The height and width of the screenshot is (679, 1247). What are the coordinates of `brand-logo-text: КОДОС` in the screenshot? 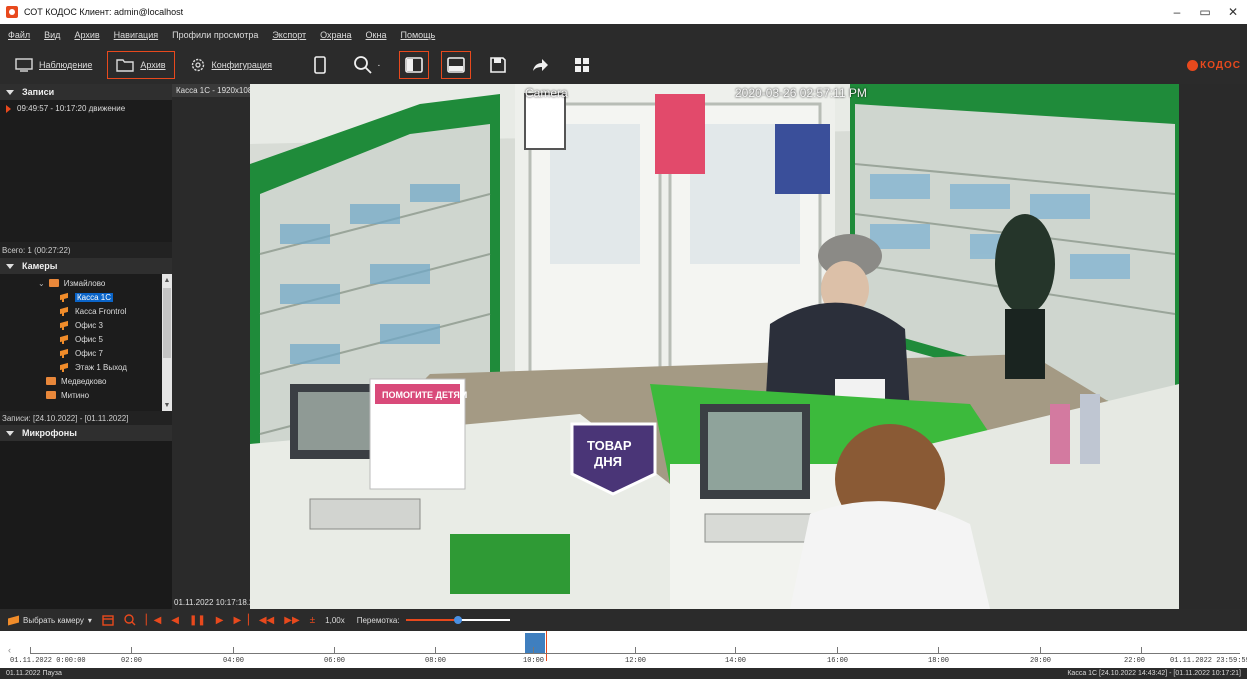 It's located at (1220, 65).